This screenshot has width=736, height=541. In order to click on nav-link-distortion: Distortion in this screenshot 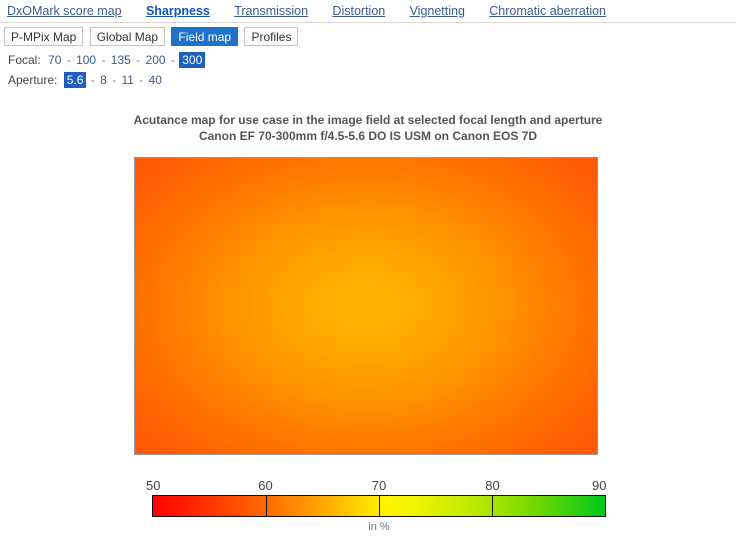, I will do `click(358, 11)`.